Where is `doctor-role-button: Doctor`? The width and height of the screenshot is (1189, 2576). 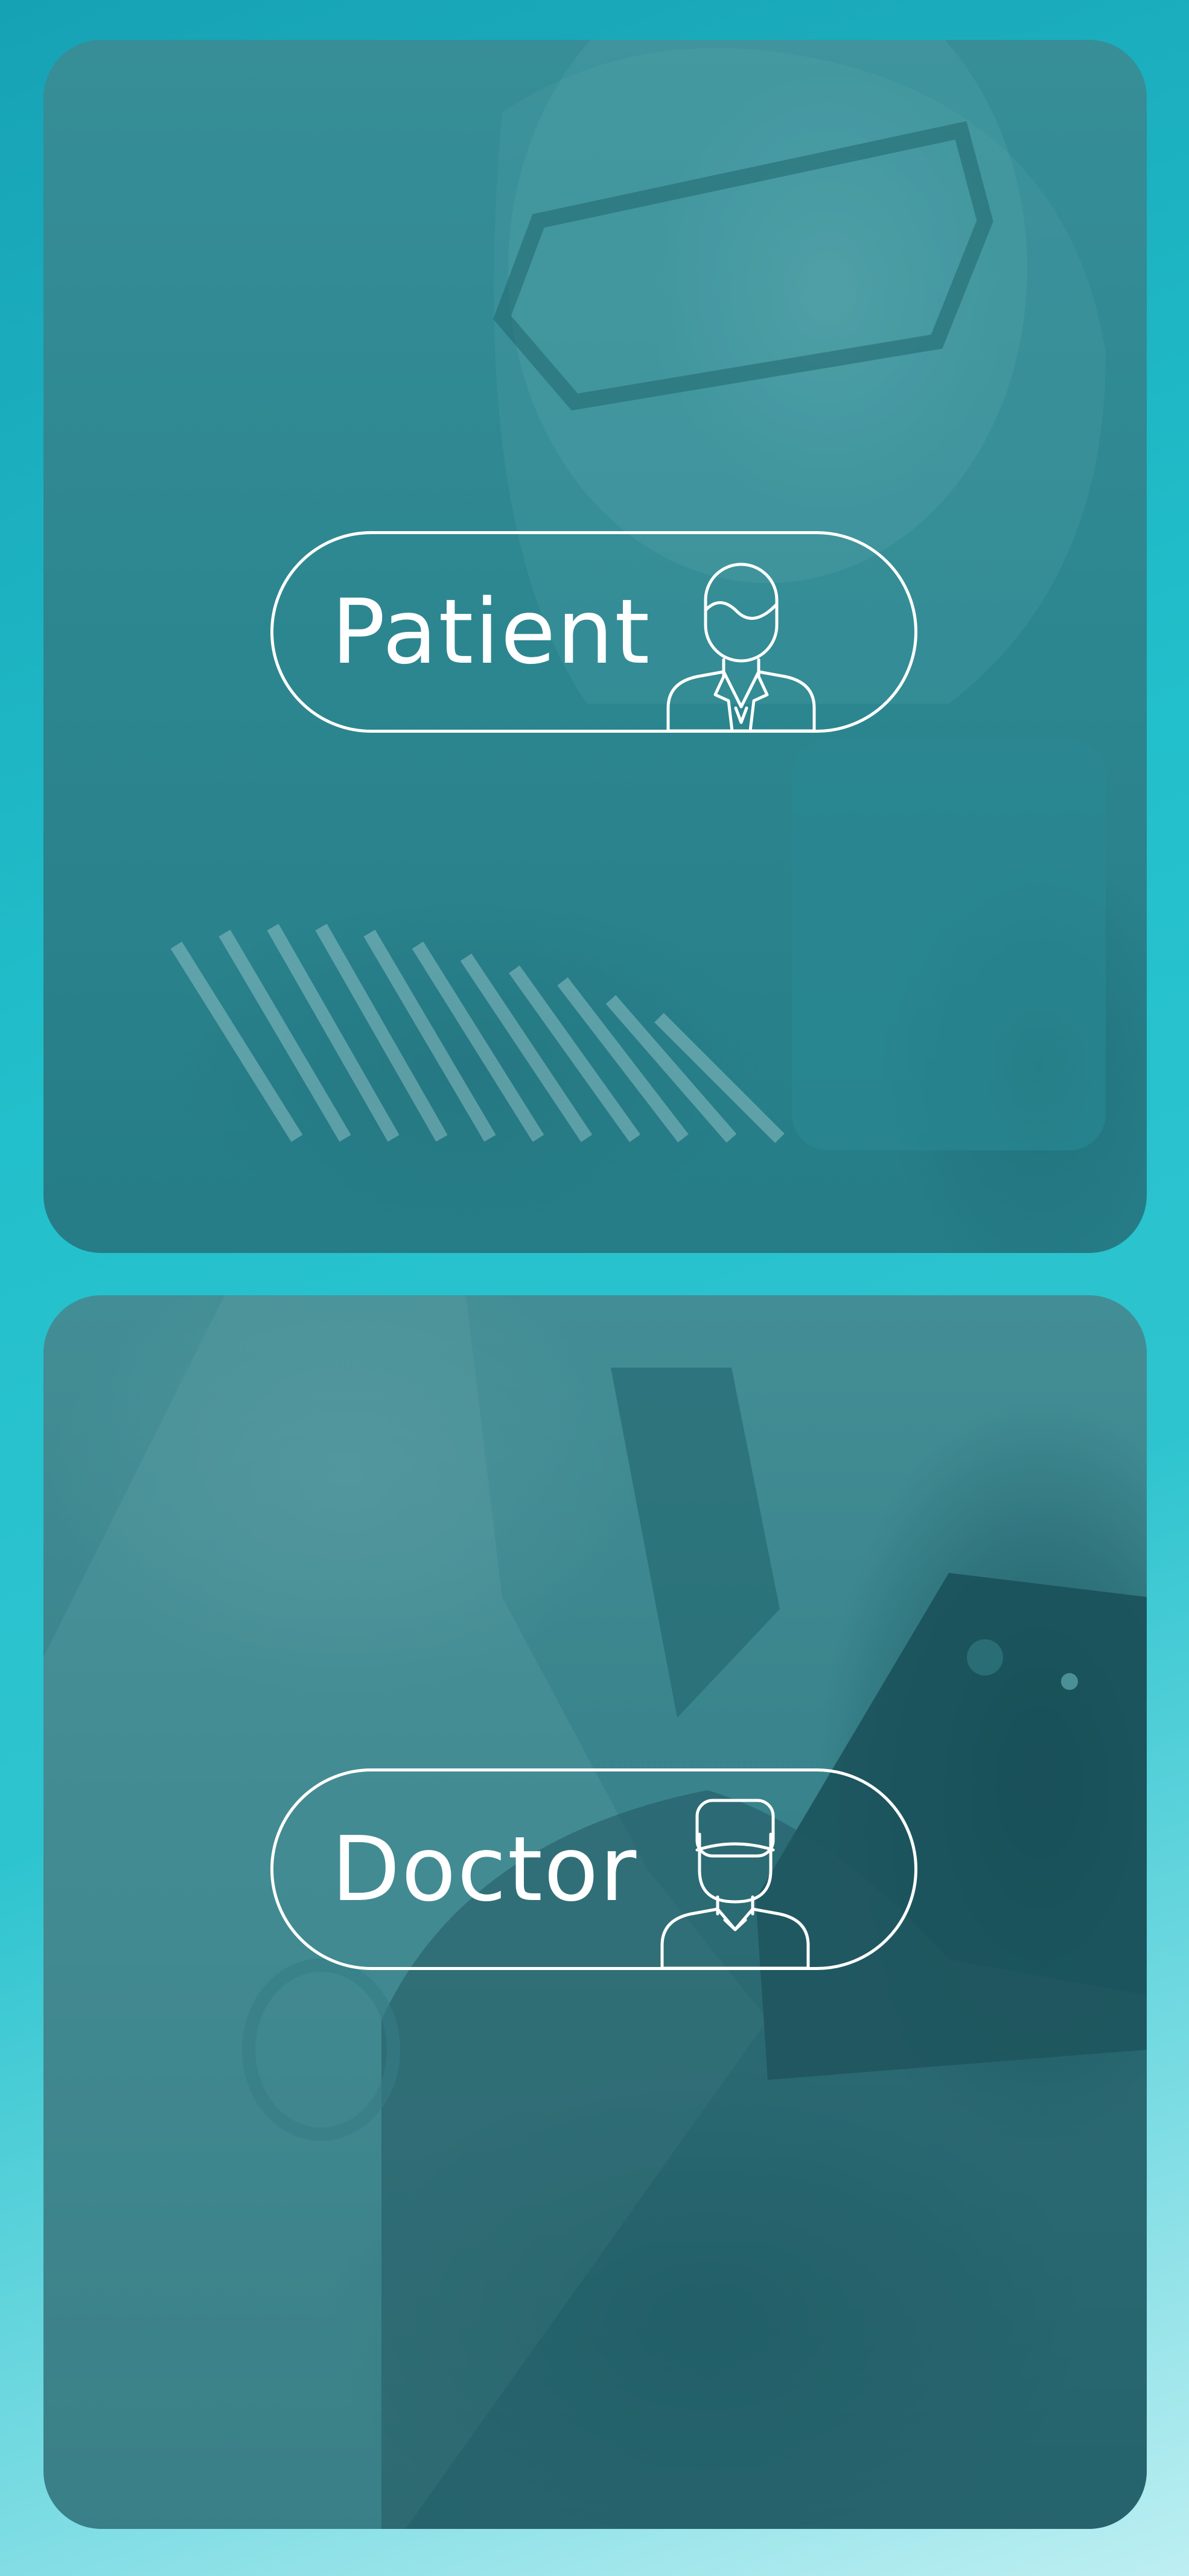
doctor-role-button: Doctor is located at coordinates (593, 1869).